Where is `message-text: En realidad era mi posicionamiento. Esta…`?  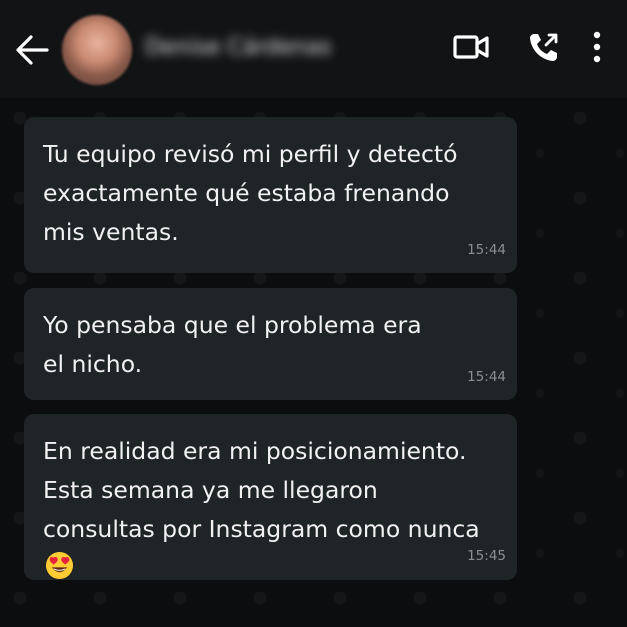 message-text: En realidad era mi posicionamiento. Esta… is located at coordinates (261, 490).